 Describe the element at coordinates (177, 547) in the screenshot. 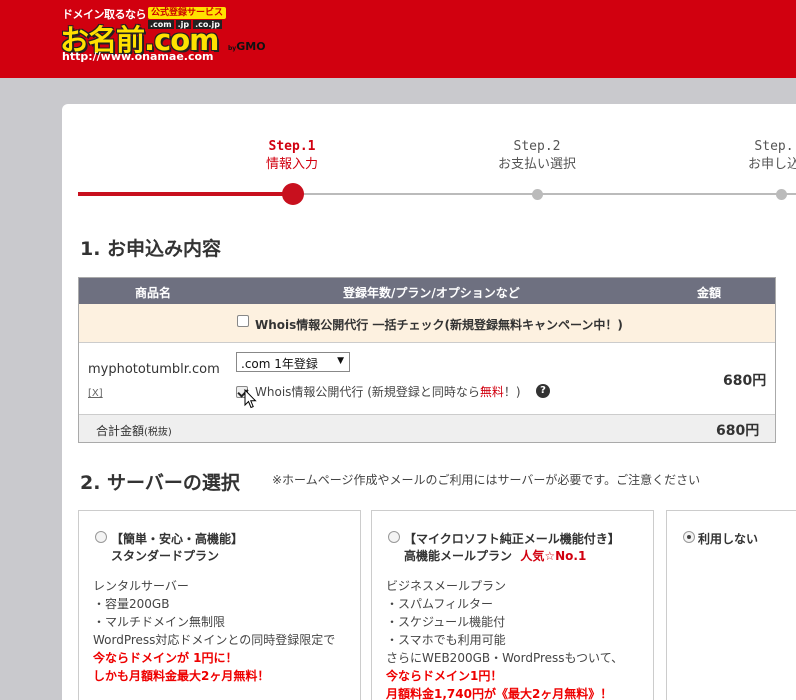

I see `card-title: 【簡単・安心・高機能】 スタンダードプラン` at that location.